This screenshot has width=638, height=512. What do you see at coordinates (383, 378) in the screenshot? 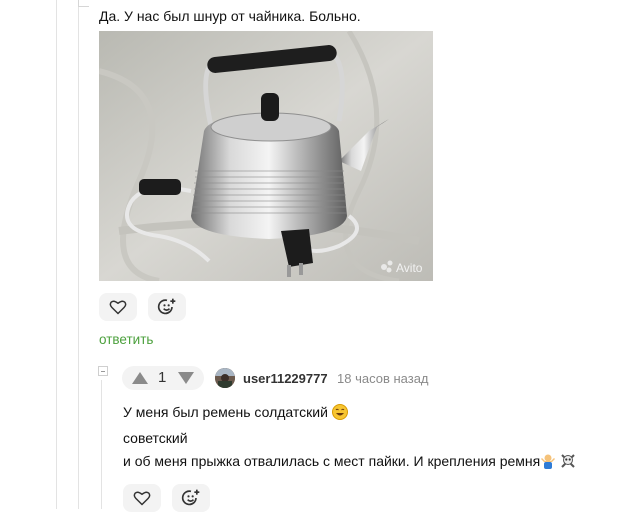
I see `timestamp: 18 часов назад` at bounding box center [383, 378].